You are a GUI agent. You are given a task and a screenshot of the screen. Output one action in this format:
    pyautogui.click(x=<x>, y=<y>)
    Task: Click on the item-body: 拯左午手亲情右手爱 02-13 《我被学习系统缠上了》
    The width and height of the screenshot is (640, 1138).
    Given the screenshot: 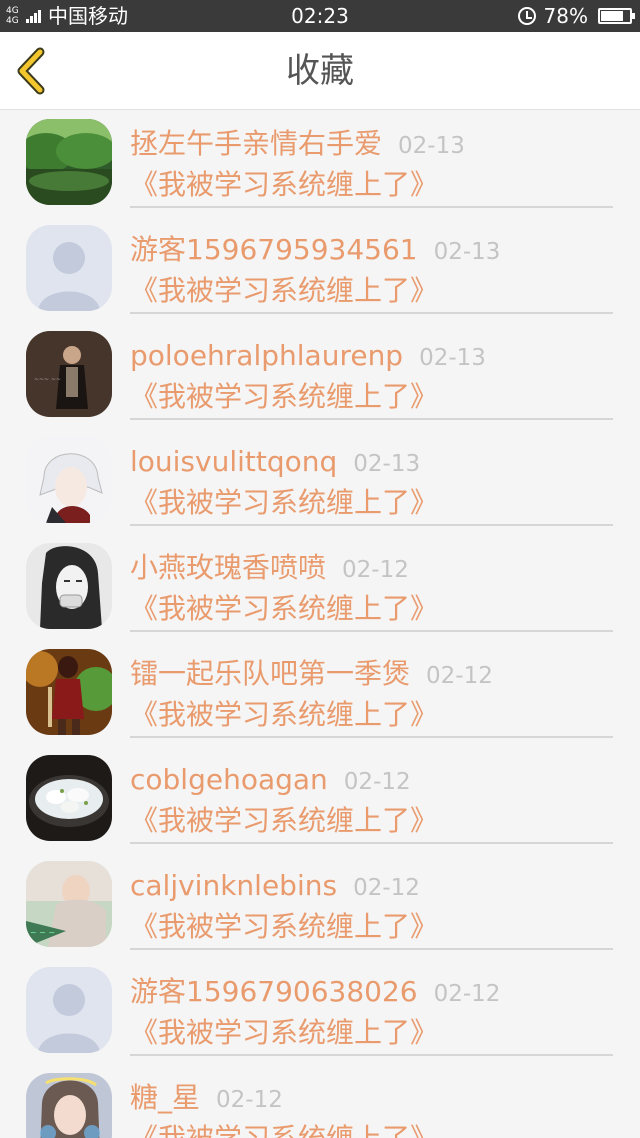 What is the action you would take?
    pyautogui.click(x=371, y=159)
    